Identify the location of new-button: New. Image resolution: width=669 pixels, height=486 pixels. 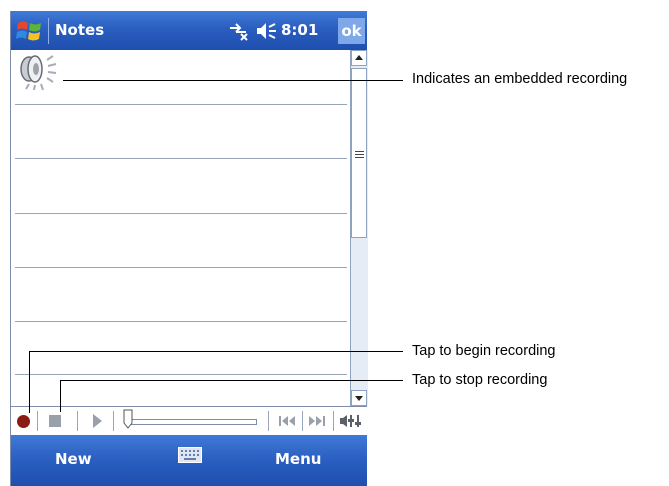
(73, 459).